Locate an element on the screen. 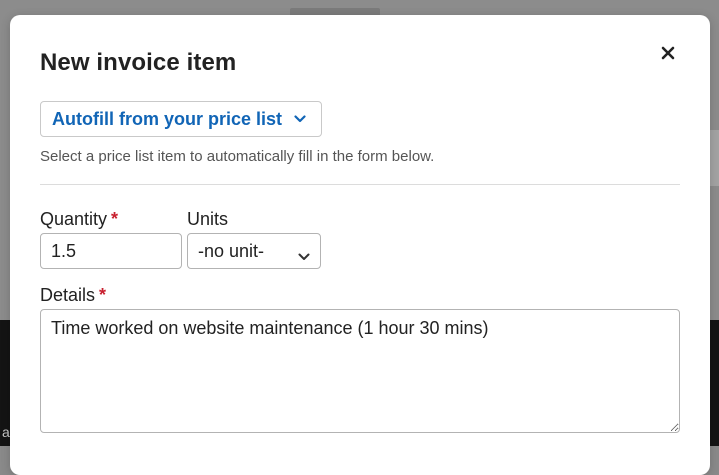  details-label: Details * is located at coordinates (73, 295).